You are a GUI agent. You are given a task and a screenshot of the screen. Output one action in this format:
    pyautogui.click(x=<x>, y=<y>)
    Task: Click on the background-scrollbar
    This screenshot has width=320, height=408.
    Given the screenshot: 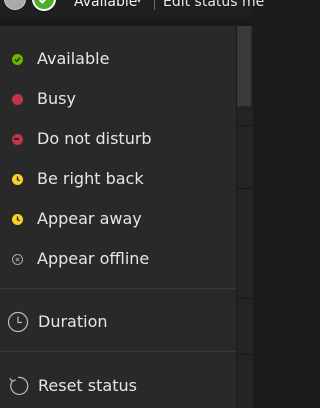 What is the action you would take?
    pyautogui.click(x=244, y=66)
    